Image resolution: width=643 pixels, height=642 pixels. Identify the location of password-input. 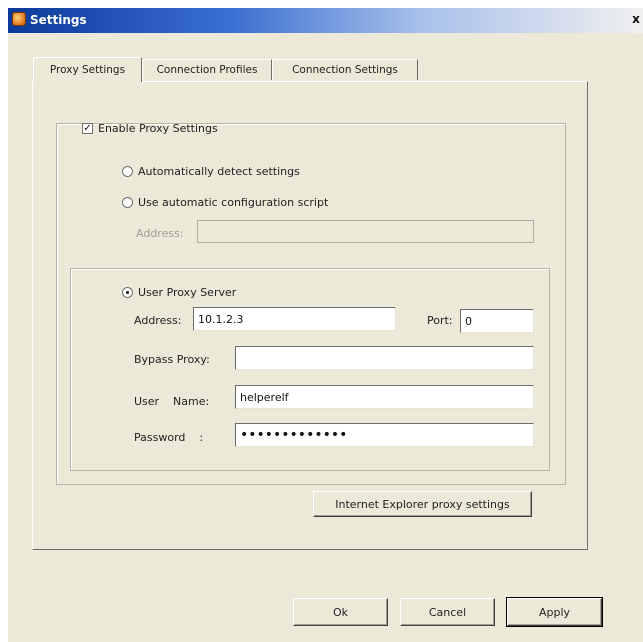
(384, 435).